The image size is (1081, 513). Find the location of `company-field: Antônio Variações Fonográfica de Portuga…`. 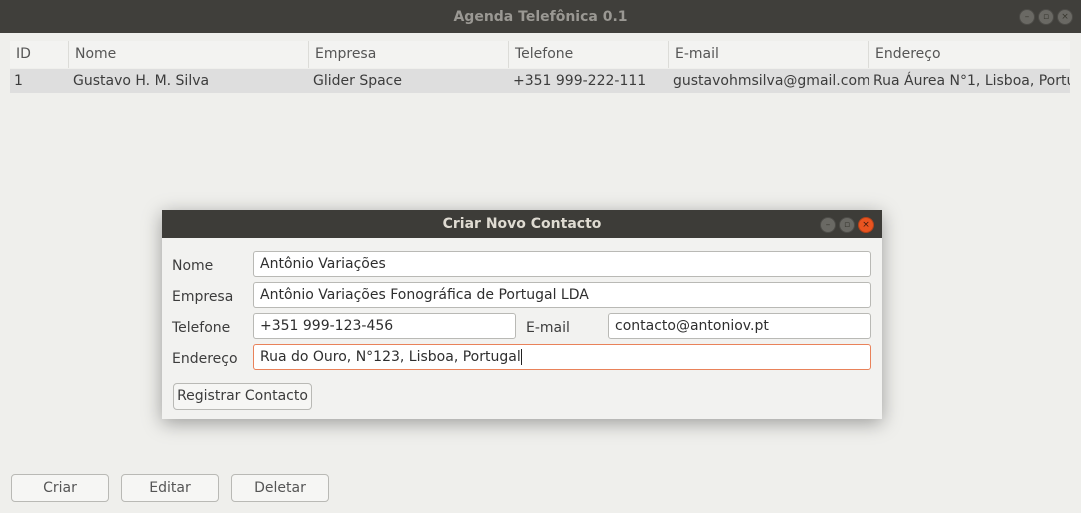

company-field: Antônio Variações Fonográfica de Portuga… is located at coordinates (562, 295).